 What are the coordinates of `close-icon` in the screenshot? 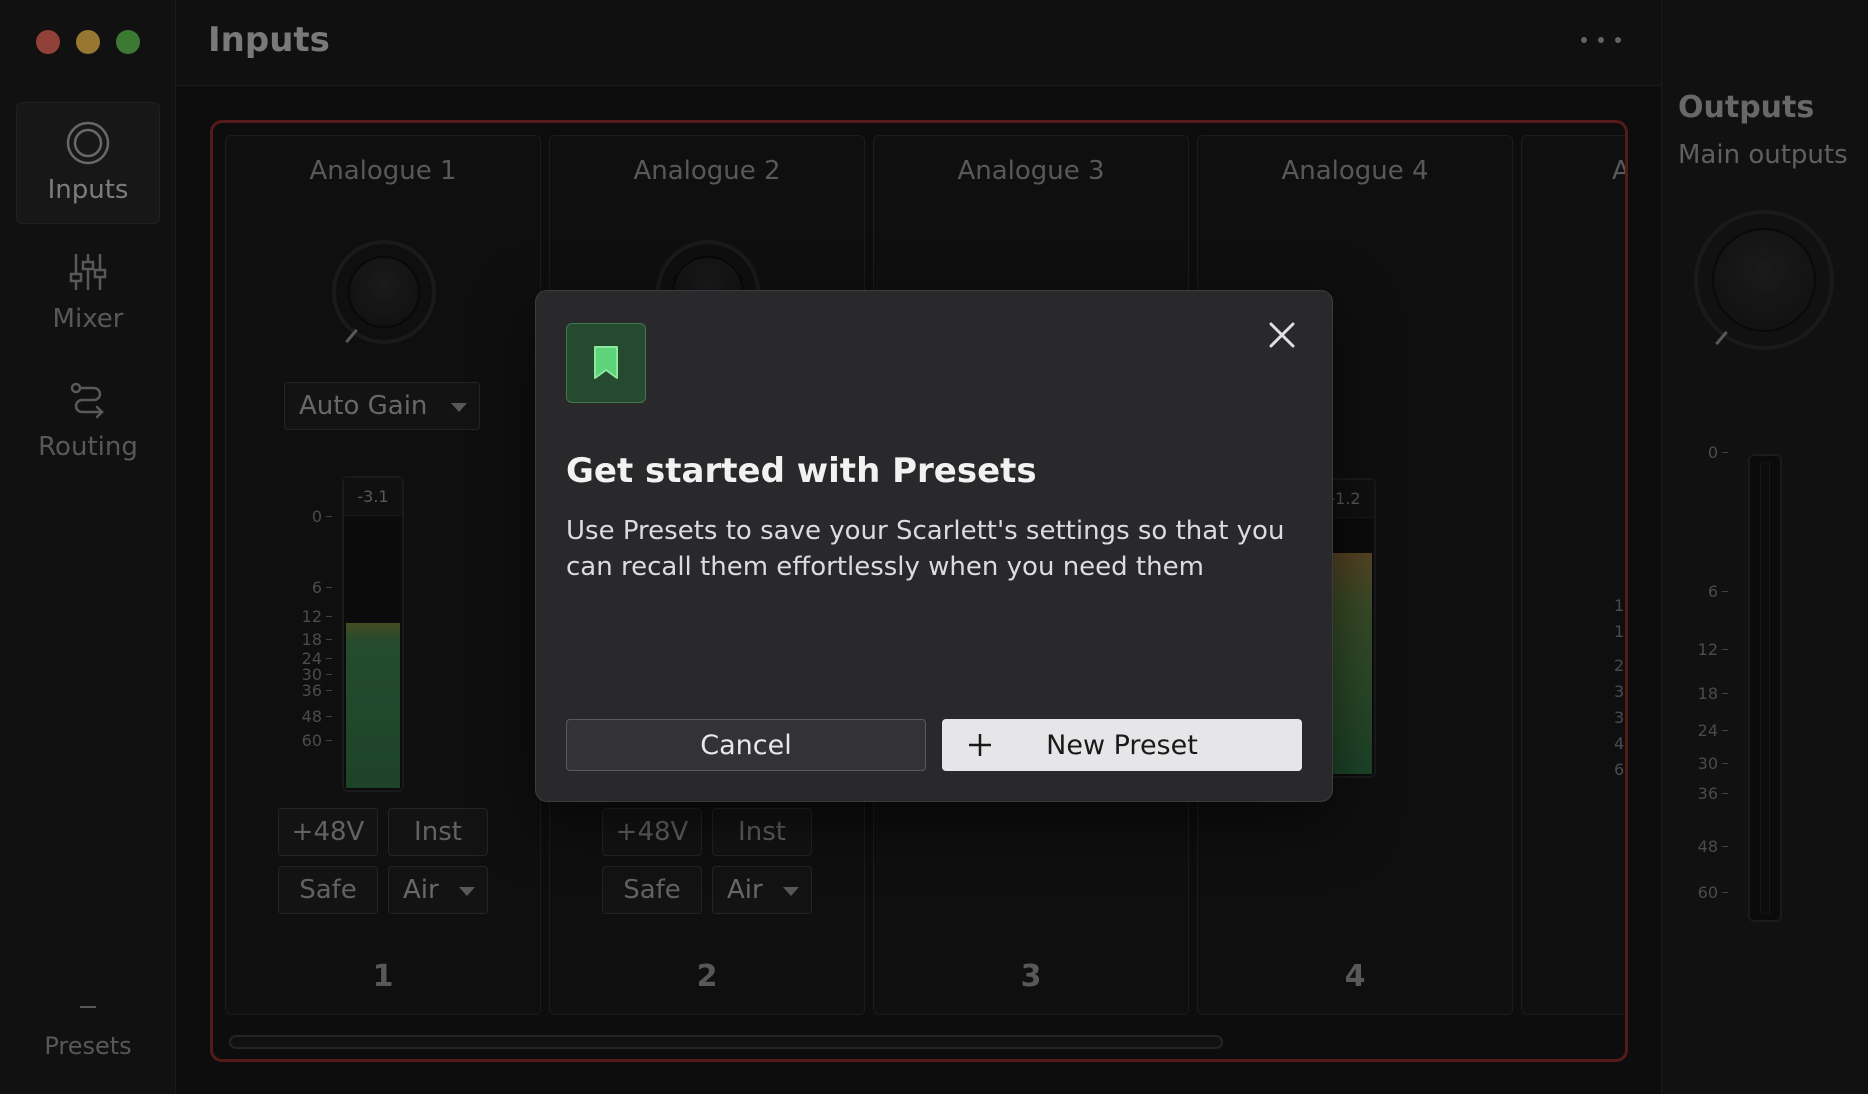 It's located at (1282, 335).